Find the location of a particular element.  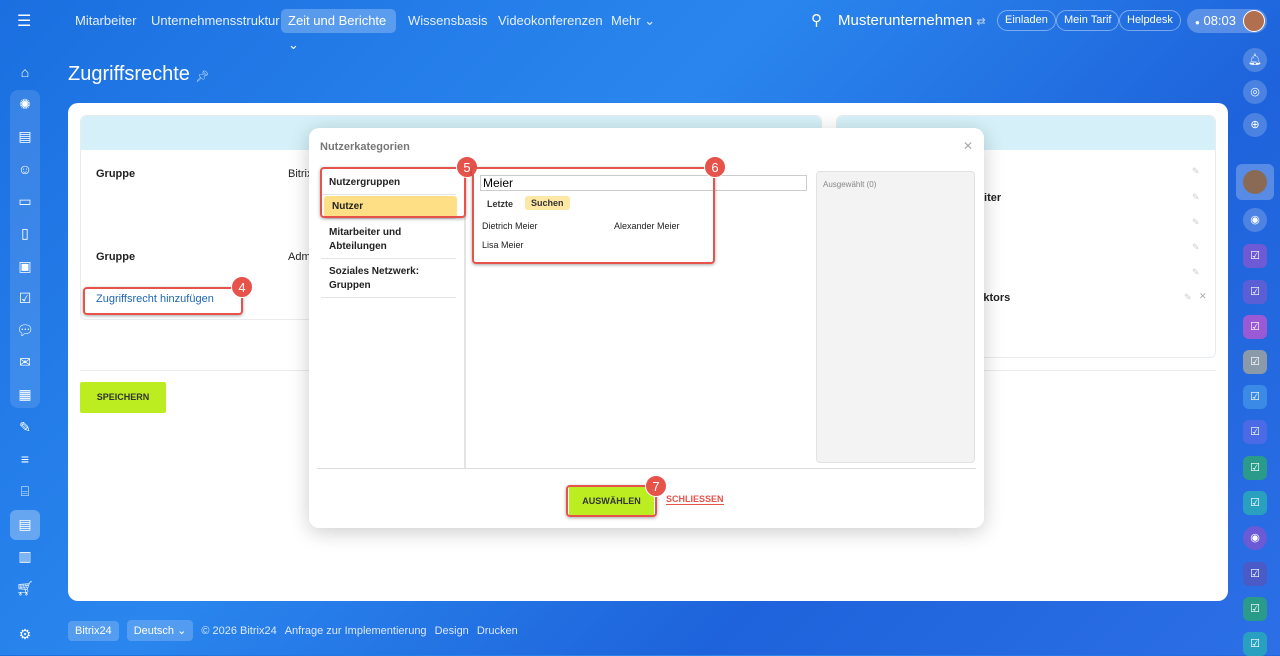

settings-icon: ⇄ is located at coordinates (980, 22).